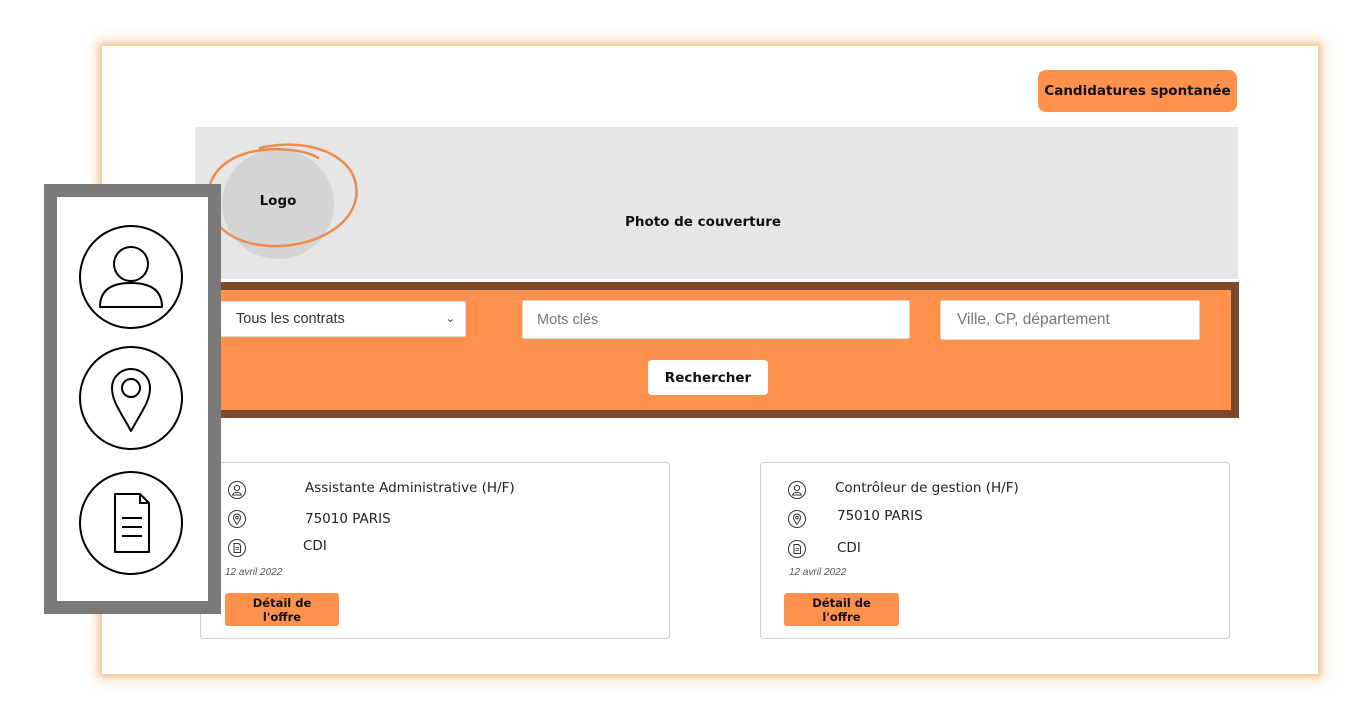 The width and height of the screenshot is (1350, 710). What do you see at coordinates (1070, 320) in the screenshot?
I see `location-input` at bounding box center [1070, 320].